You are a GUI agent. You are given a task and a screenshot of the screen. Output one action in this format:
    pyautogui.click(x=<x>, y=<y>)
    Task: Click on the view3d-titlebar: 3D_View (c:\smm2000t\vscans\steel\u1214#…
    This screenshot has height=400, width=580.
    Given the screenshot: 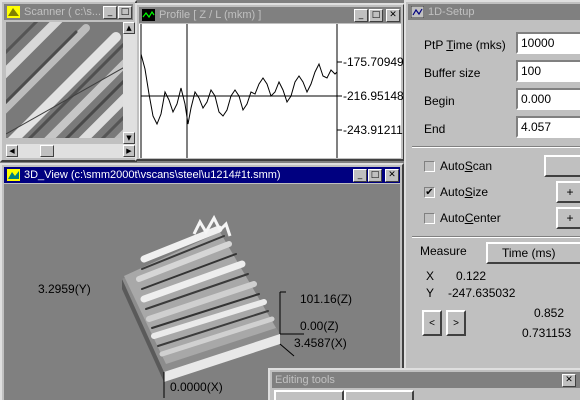 What is the action you would take?
    pyautogui.click(x=202, y=175)
    